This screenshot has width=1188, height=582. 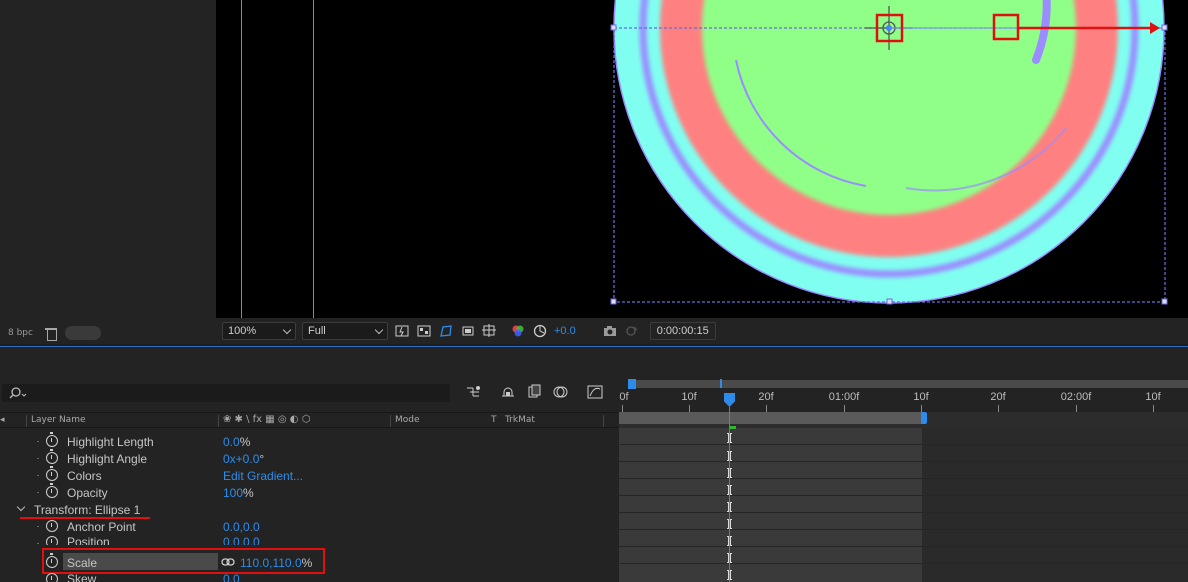 What do you see at coordinates (50, 334) in the screenshot?
I see `trash-icon` at bounding box center [50, 334].